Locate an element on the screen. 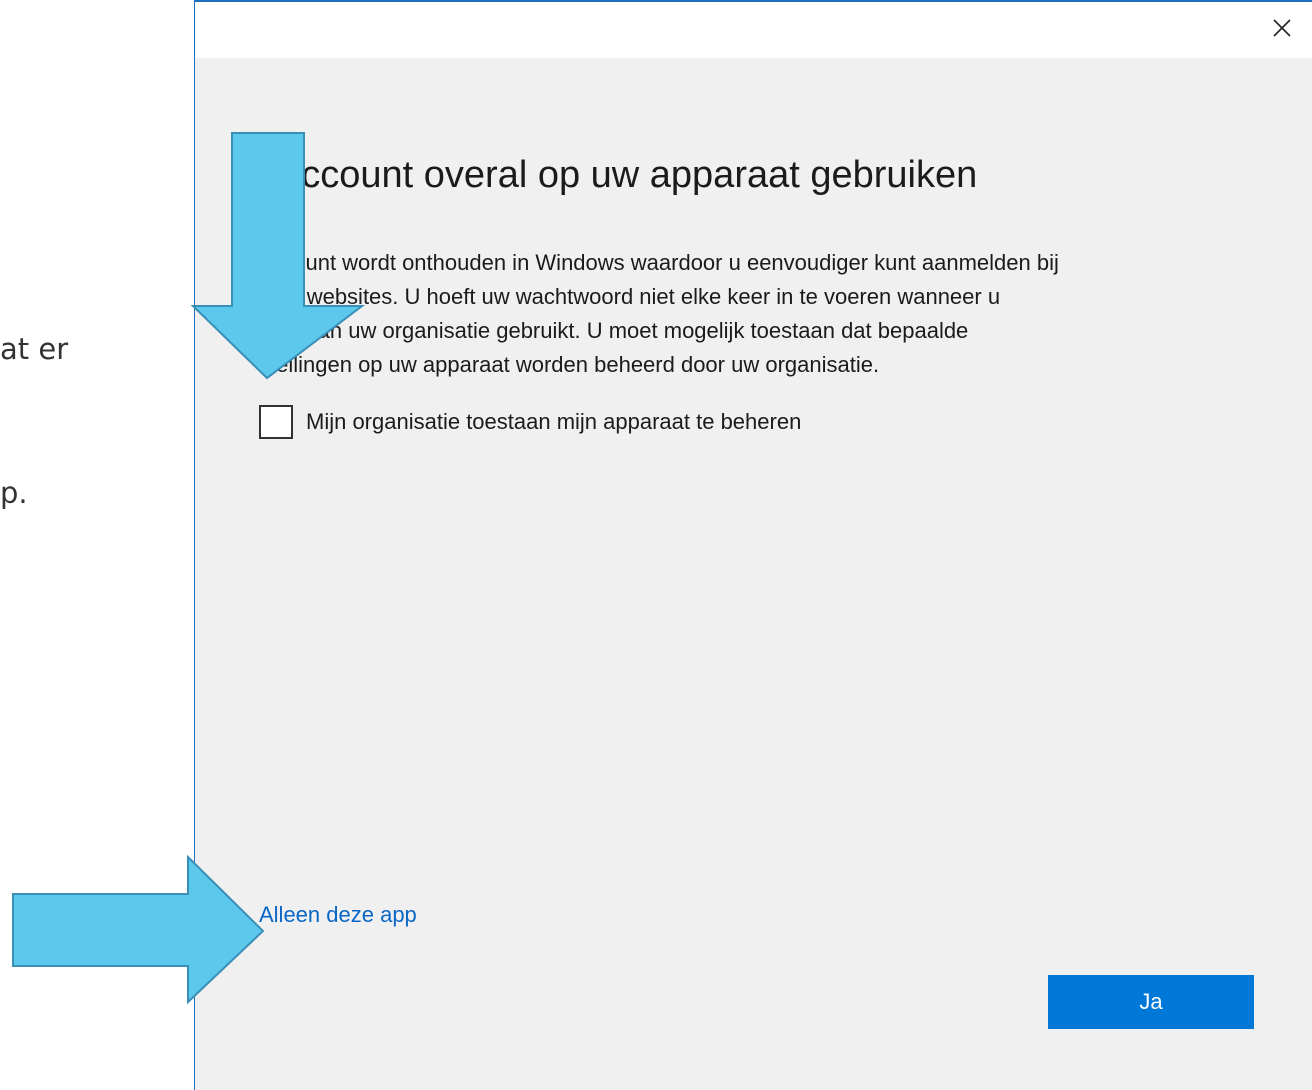  close-button is located at coordinates (1282, 28).